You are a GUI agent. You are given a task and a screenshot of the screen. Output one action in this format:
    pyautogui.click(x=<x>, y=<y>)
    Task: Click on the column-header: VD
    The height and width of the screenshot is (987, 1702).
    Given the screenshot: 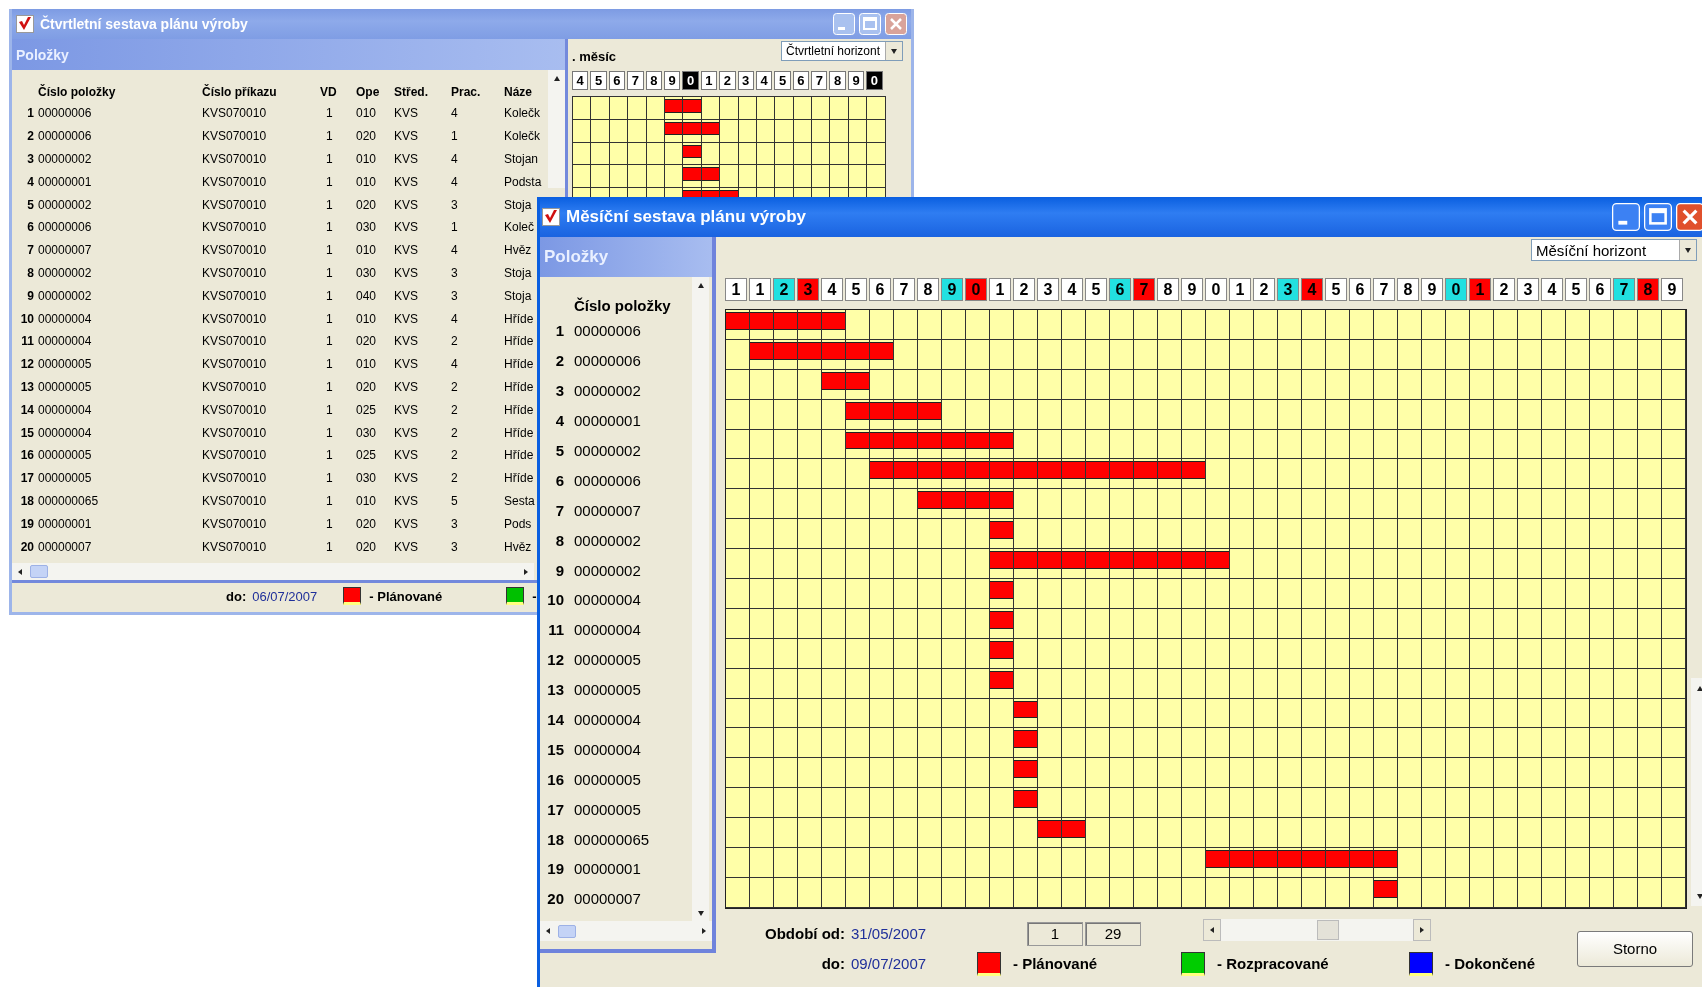 What is the action you would take?
    pyautogui.click(x=338, y=92)
    